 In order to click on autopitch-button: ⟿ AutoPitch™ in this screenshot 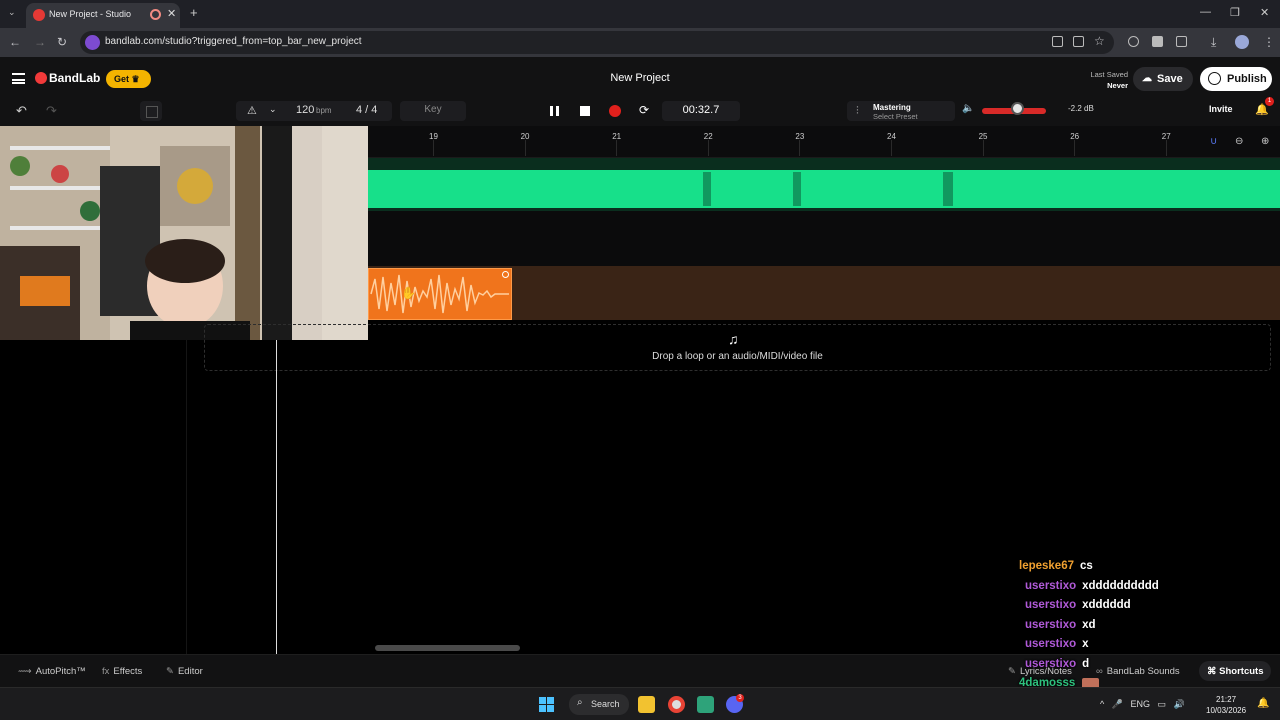, I will do `click(52, 671)`.